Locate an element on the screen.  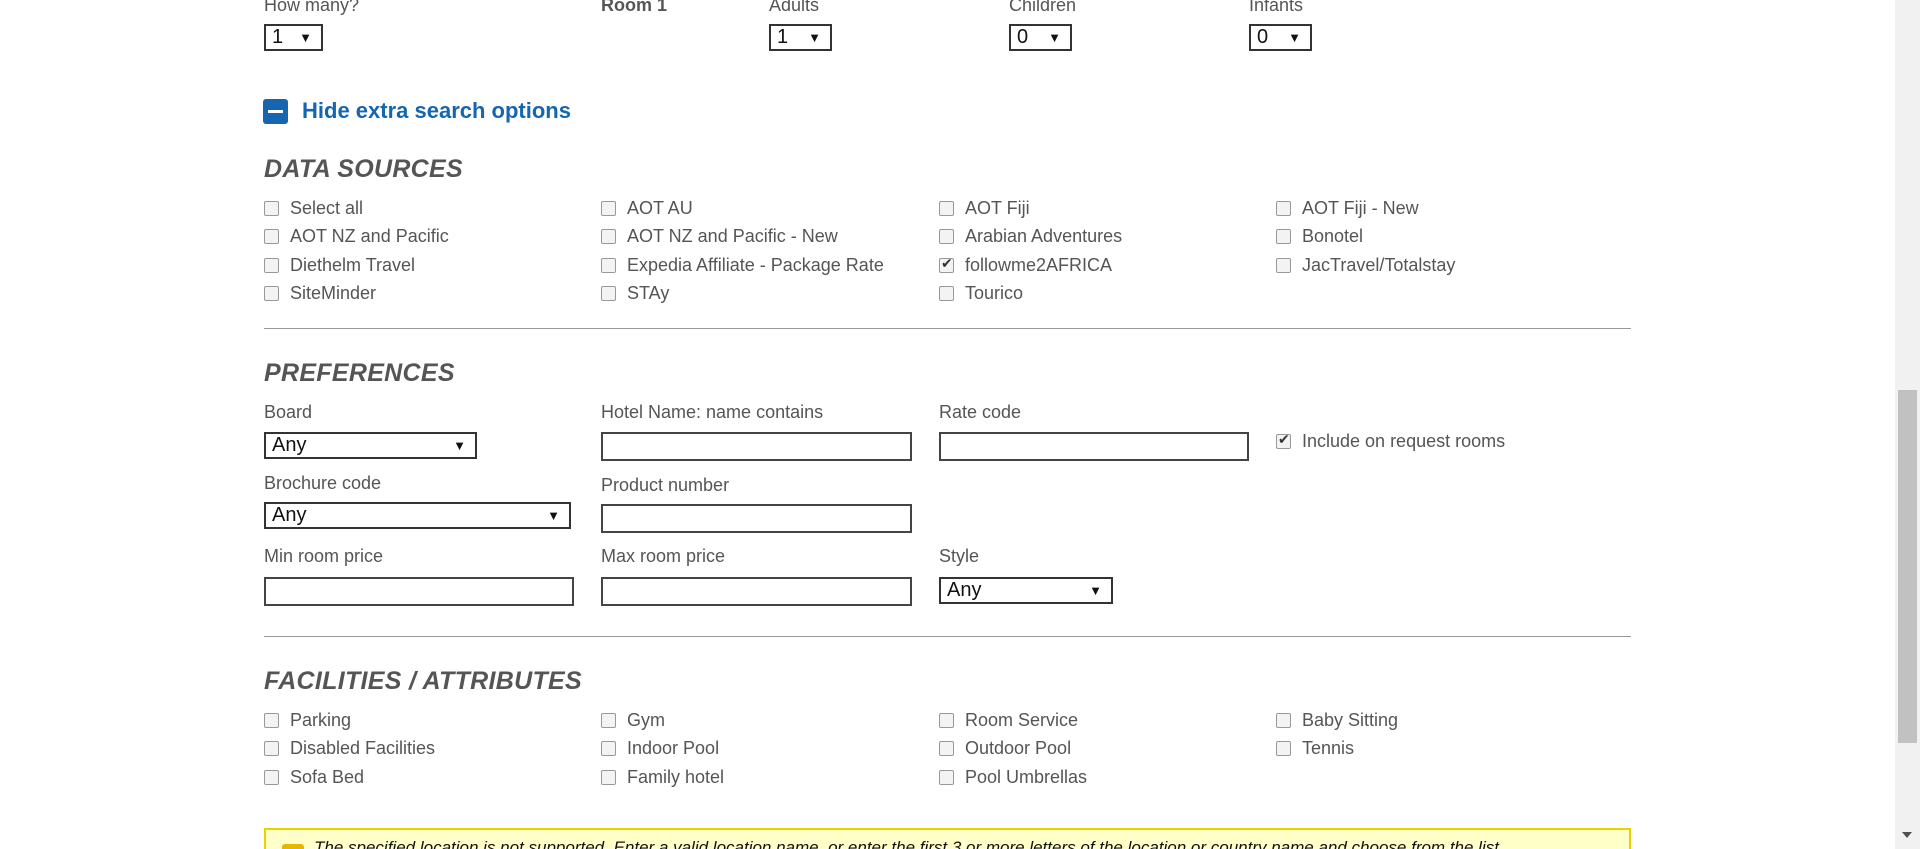
facility-room-service: Room Service is located at coordinates (1008, 720).